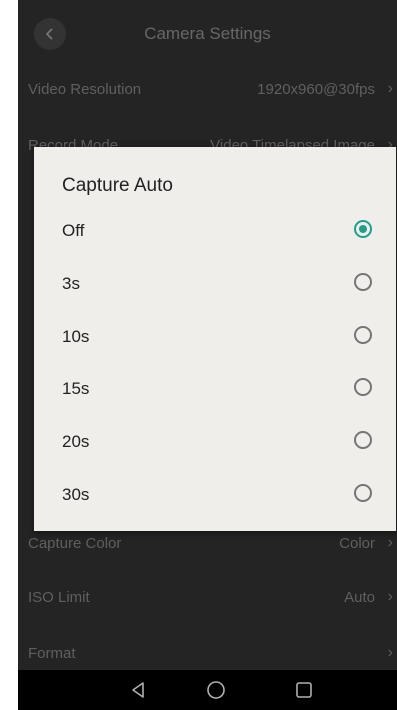 The image size is (397, 710). I want to click on option-label: 30s, so click(76, 494).